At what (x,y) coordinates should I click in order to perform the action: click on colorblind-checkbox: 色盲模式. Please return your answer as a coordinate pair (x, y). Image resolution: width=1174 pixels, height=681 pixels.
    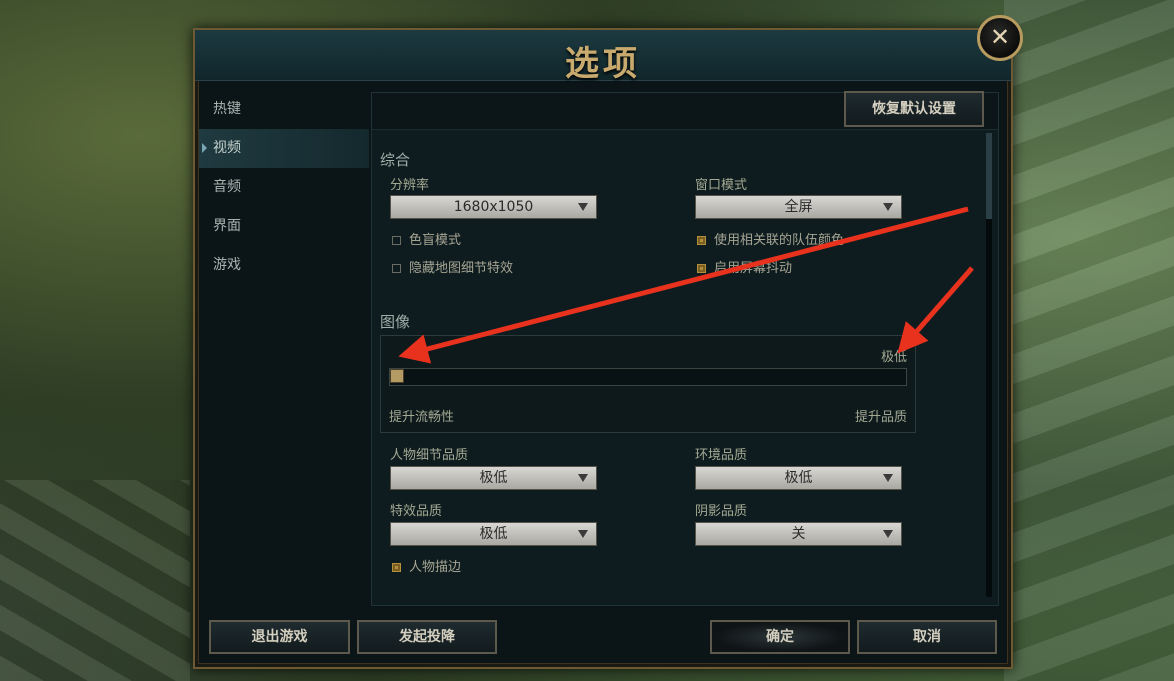
    Looking at the image, I should click on (426, 238).